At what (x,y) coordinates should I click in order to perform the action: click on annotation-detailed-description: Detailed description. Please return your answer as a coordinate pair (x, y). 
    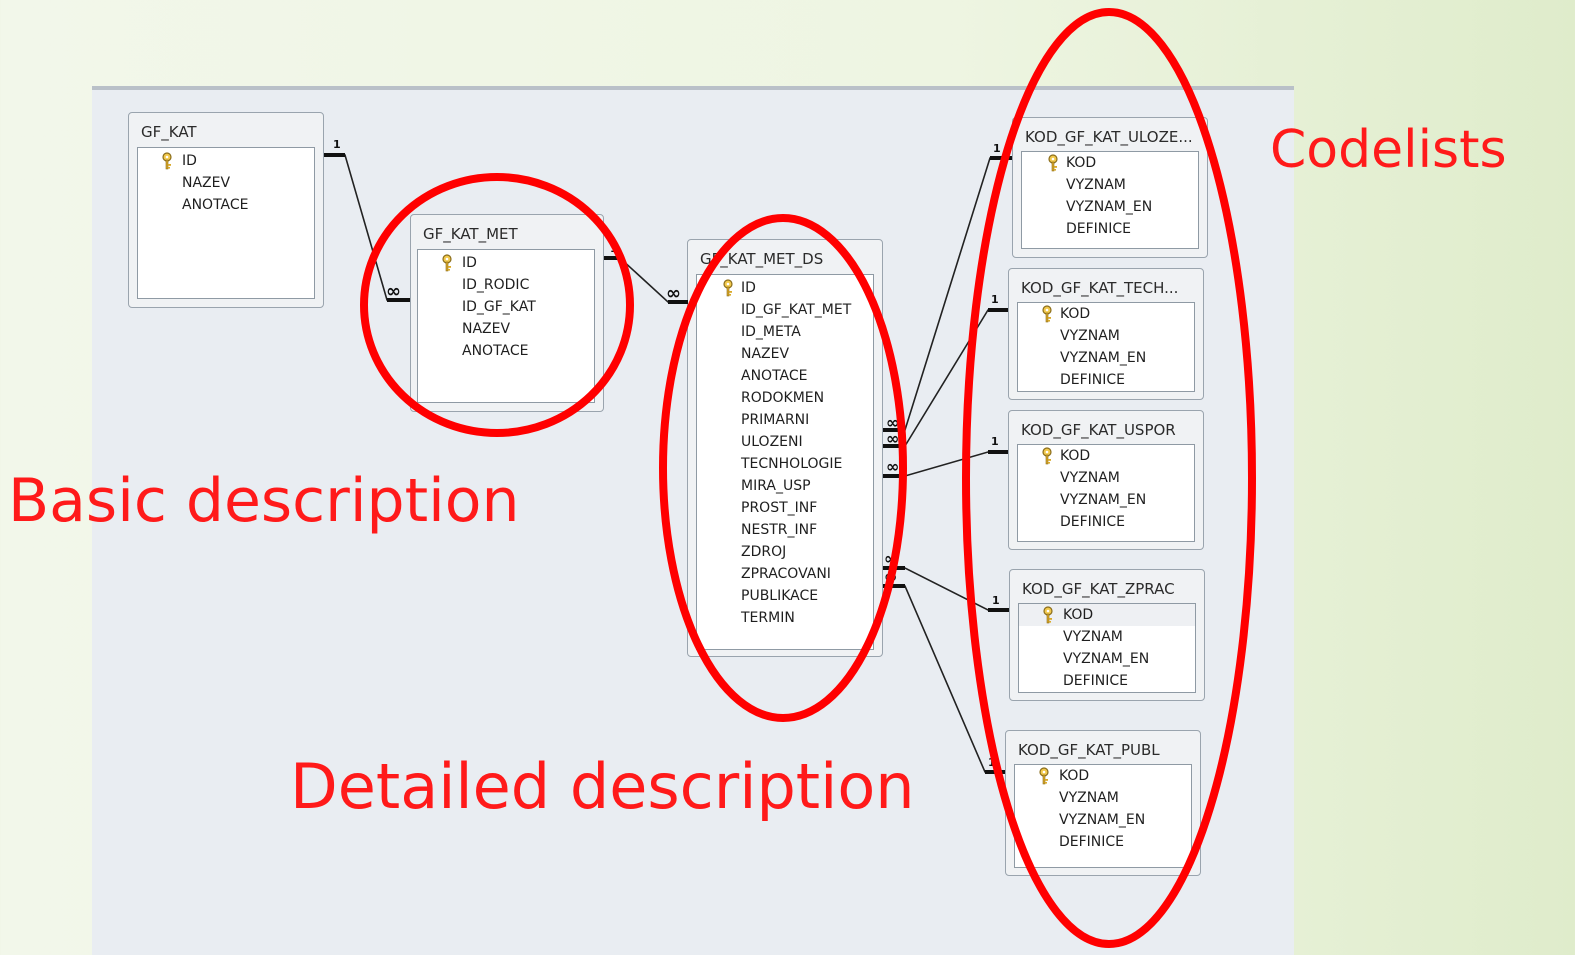
    Looking at the image, I should click on (602, 786).